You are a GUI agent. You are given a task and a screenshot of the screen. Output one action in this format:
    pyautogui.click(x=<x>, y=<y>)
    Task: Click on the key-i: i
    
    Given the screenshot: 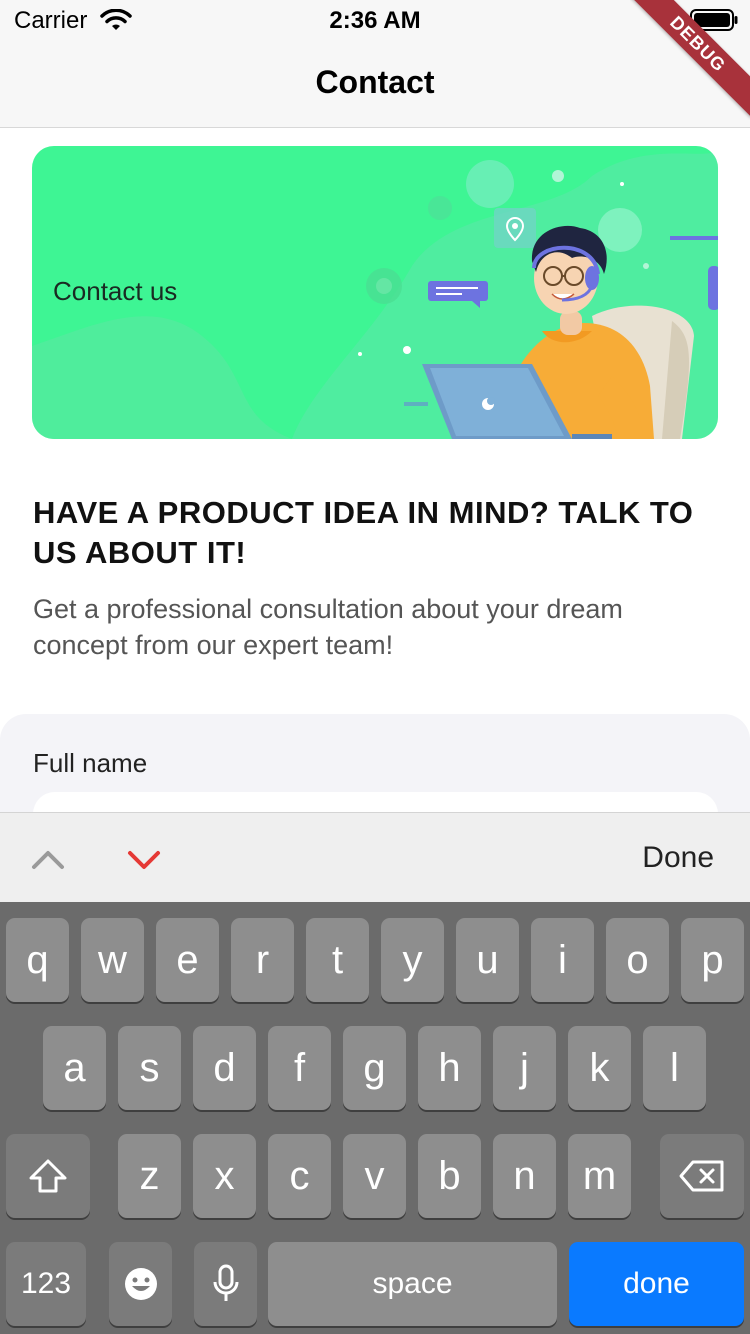 What is the action you would take?
    pyautogui.click(x=562, y=960)
    